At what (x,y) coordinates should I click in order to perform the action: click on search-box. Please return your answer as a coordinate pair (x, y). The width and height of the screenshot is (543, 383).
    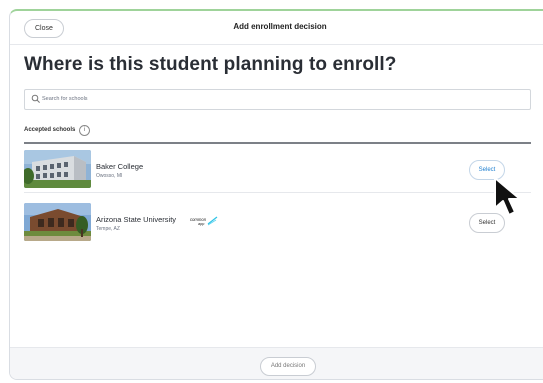
    Looking at the image, I should click on (277, 99).